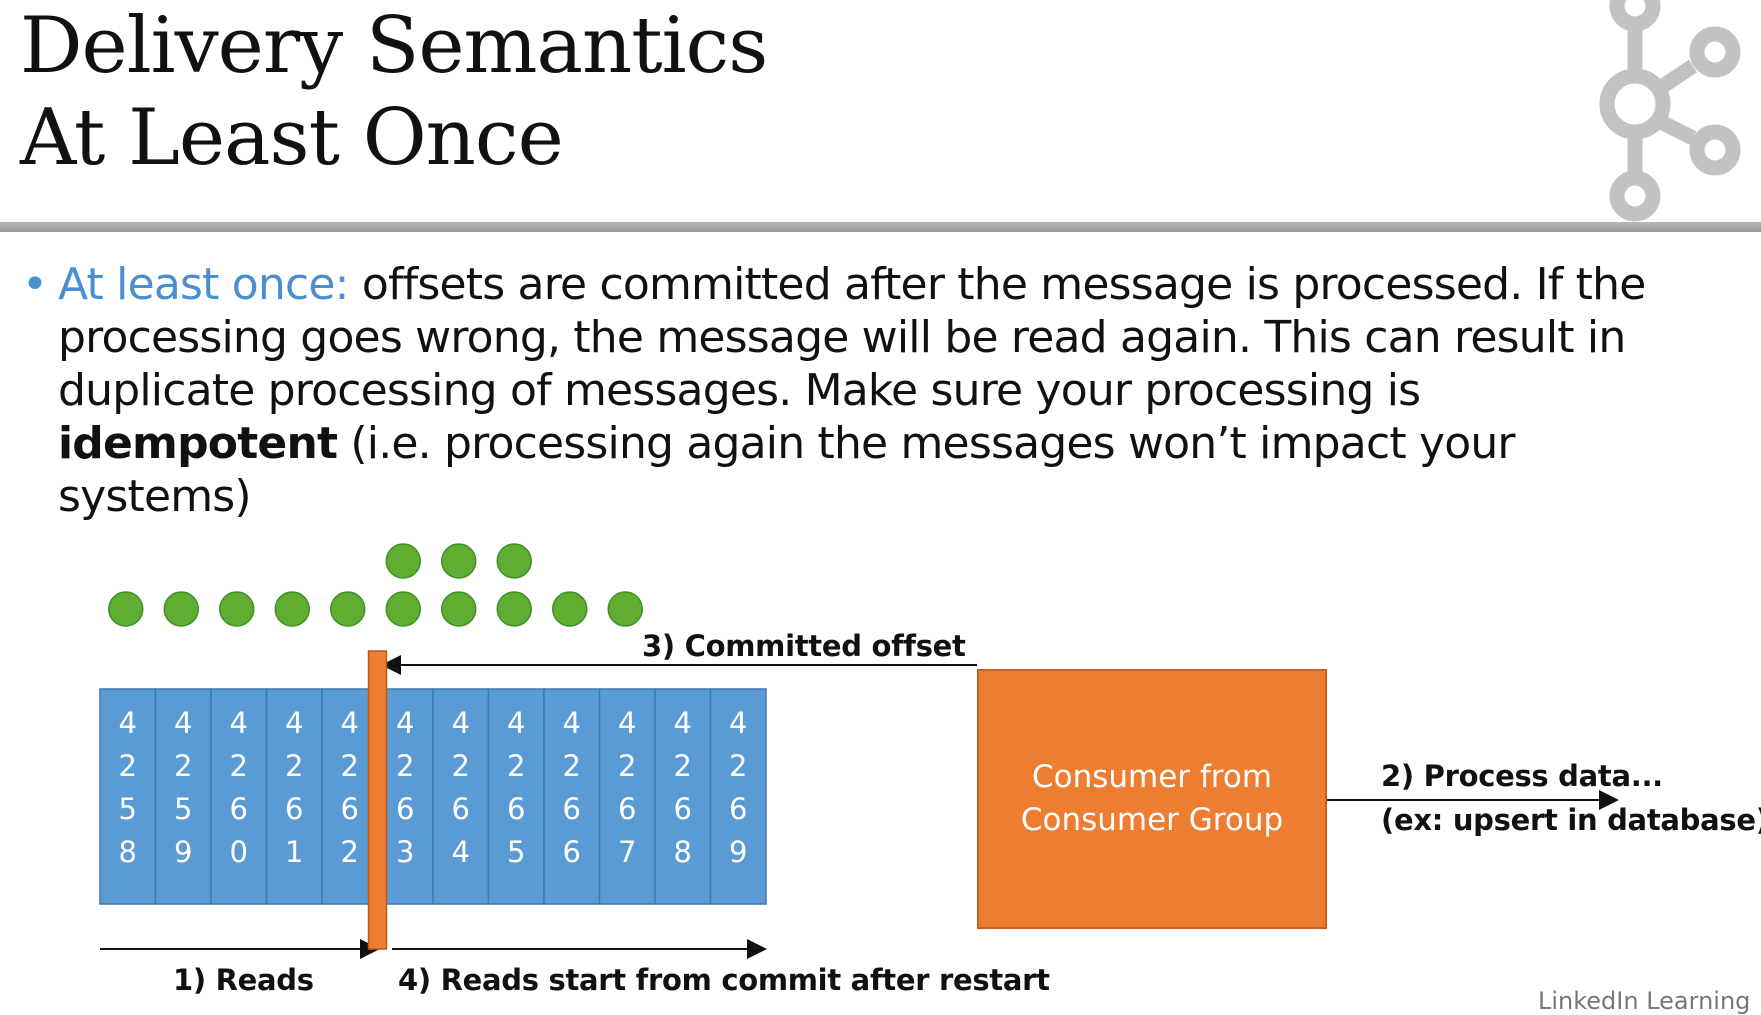 The width and height of the screenshot is (1761, 1015). Describe the element at coordinates (1670, 111) in the screenshot. I see `kafka-logo-icon` at that location.